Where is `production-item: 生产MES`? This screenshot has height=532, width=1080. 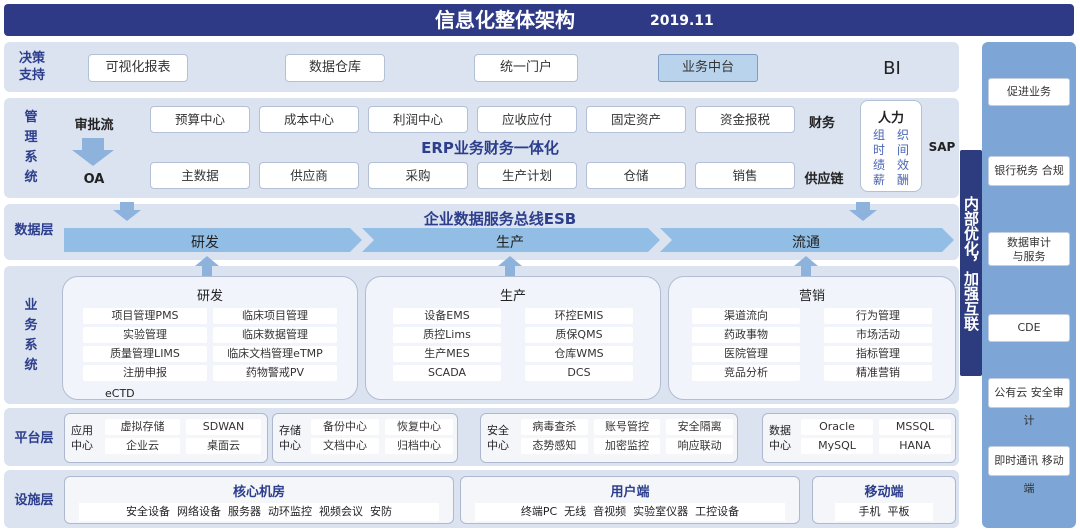
production-item: 生产MES is located at coordinates (447, 354).